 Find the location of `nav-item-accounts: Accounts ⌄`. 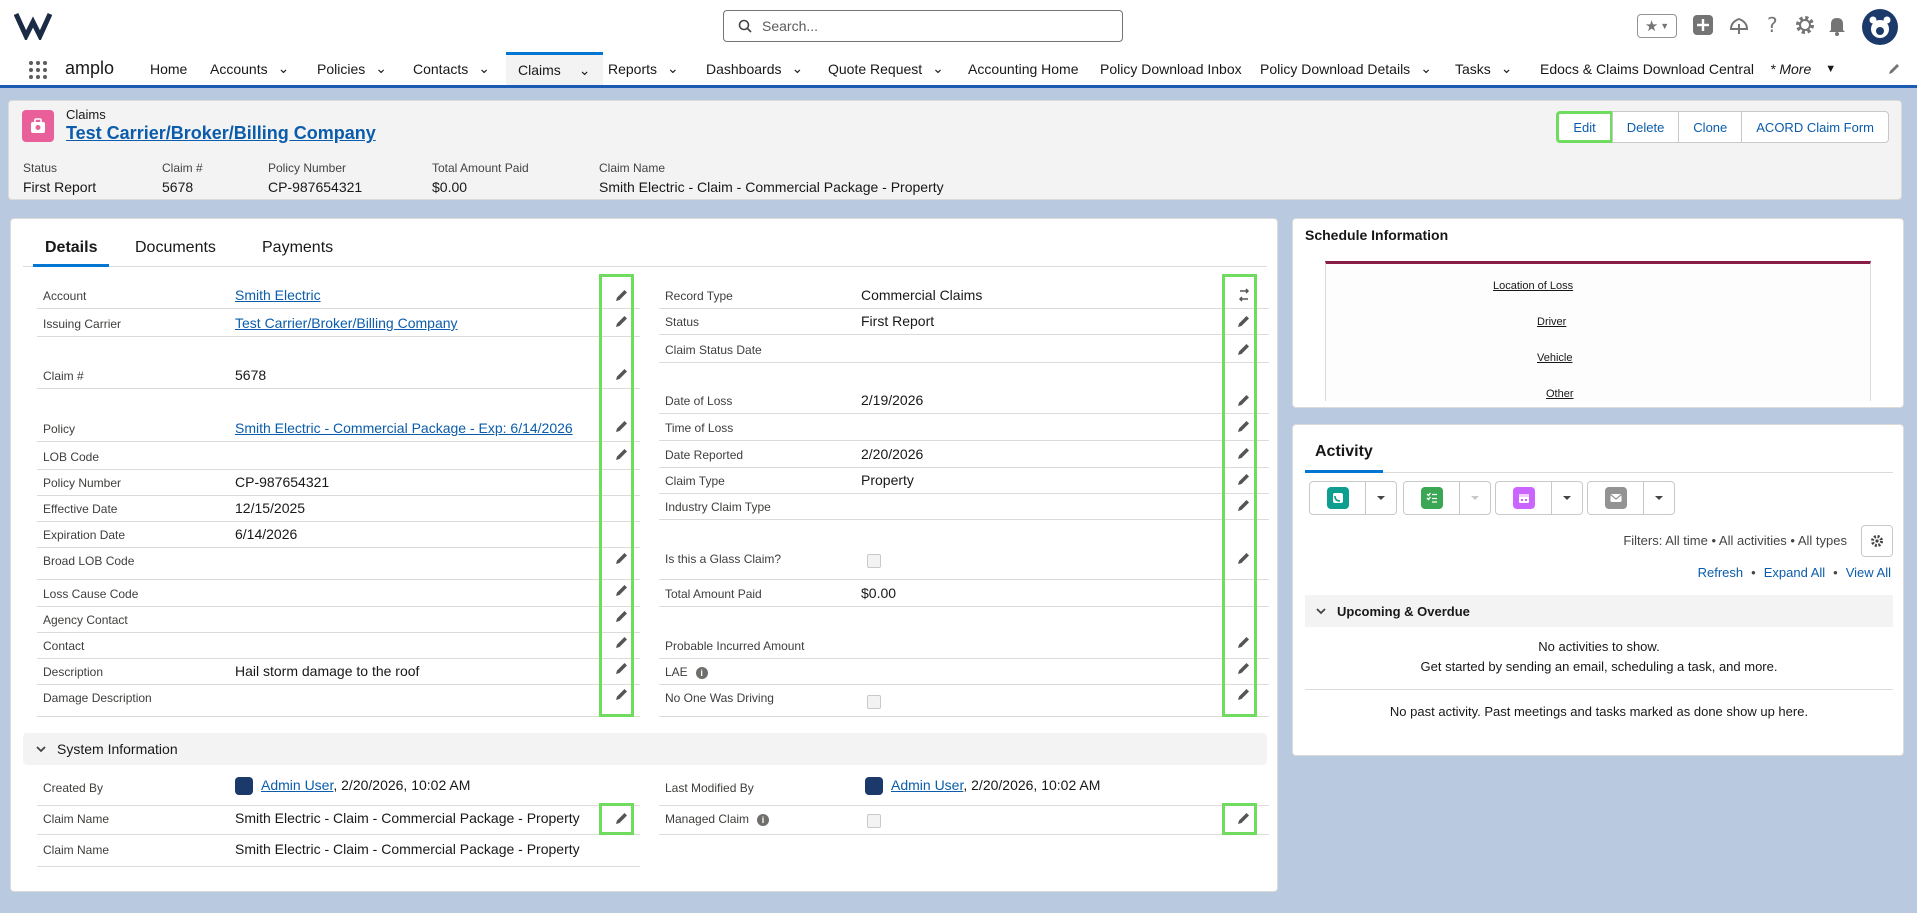

nav-item-accounts: Accounts ⌄ is located at coordinates (249, 68).